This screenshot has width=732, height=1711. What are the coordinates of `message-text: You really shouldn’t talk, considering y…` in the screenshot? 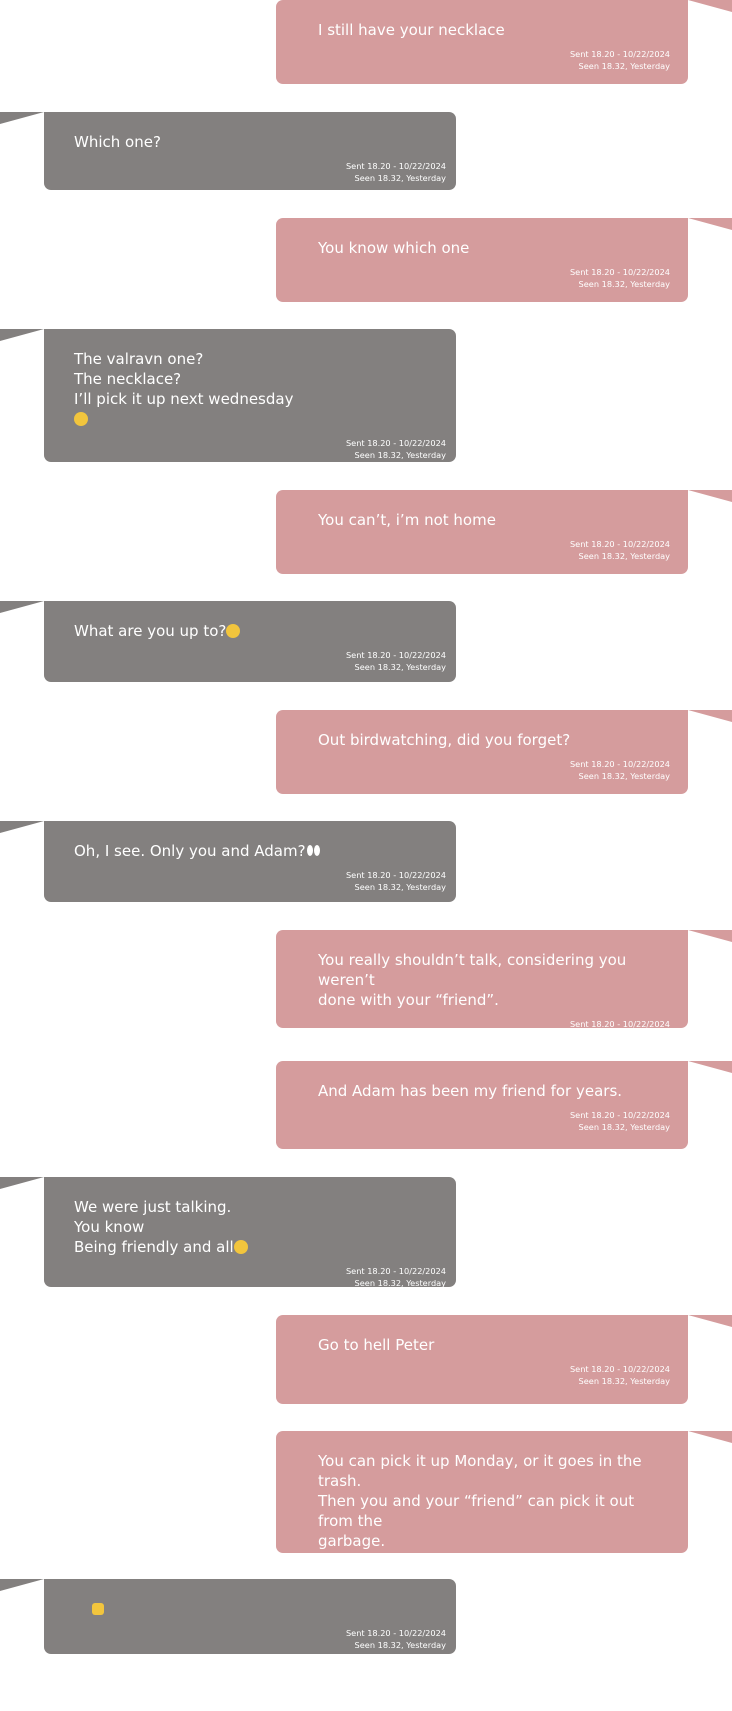 It's located at (472, 980).